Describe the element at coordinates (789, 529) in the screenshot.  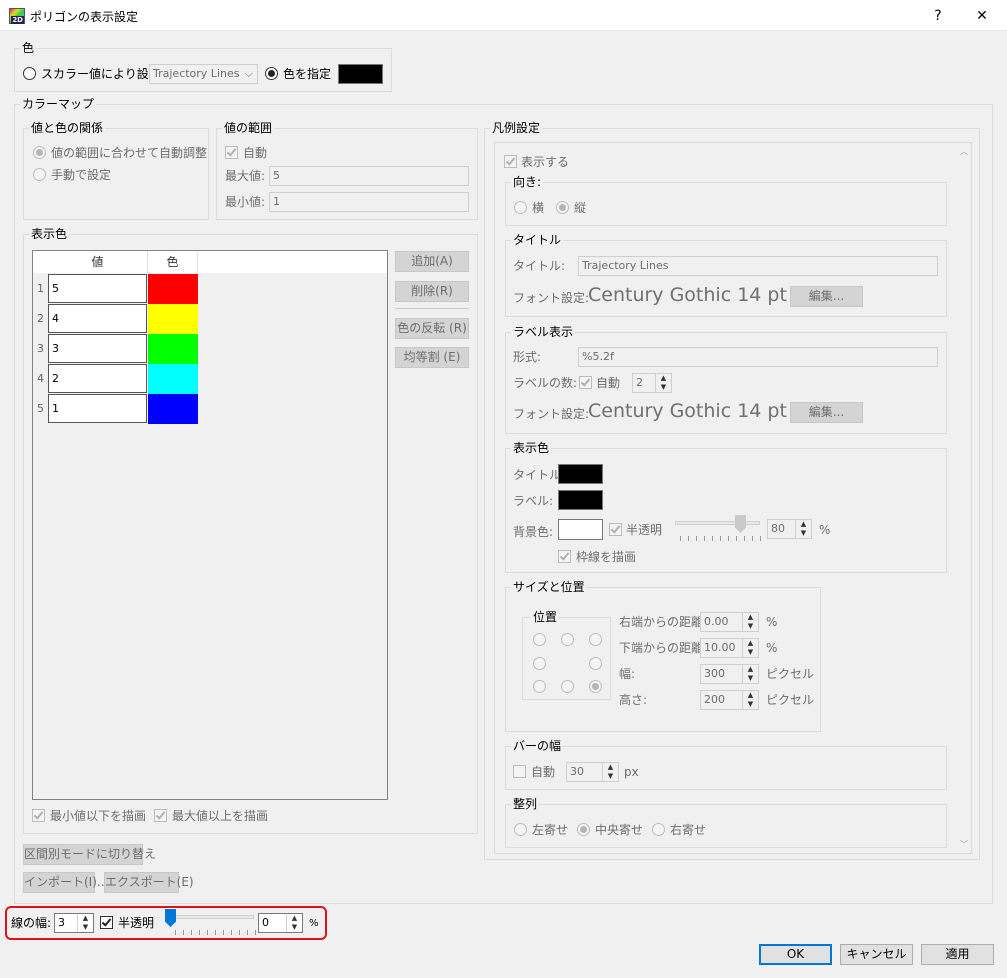
I see `legend-opacity-input: 80 ▲ ▼` at that location.